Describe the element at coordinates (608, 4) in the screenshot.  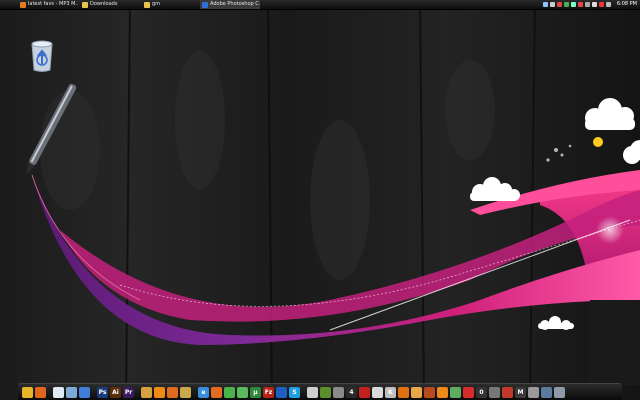
I see `speaker-icon` at that location.